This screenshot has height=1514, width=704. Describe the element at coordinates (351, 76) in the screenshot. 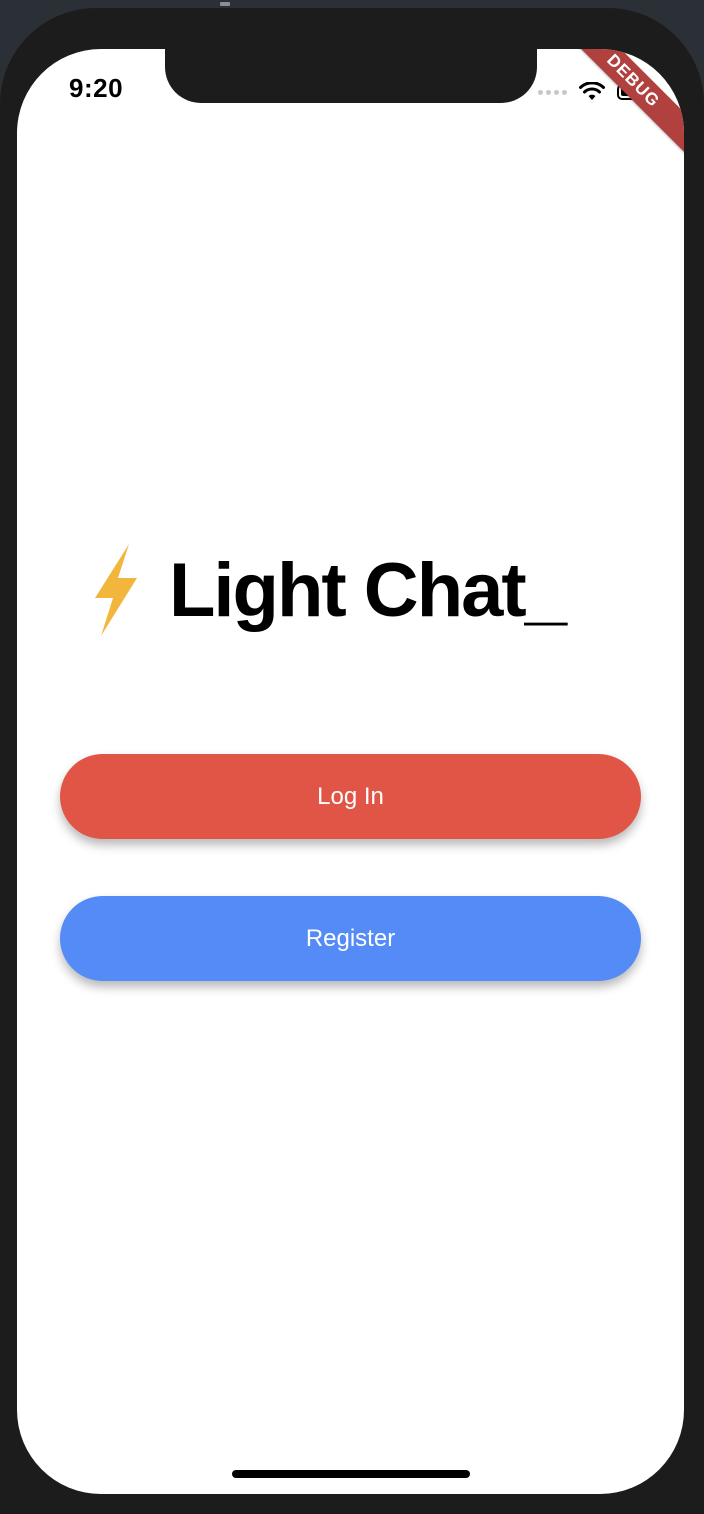

I see `device-notch` at that location.